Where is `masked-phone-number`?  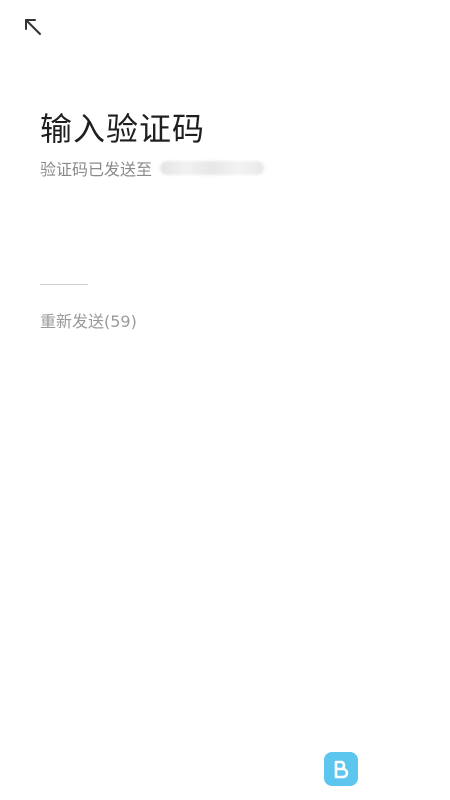
masked-phone-number is located at coordinates (212, 168).